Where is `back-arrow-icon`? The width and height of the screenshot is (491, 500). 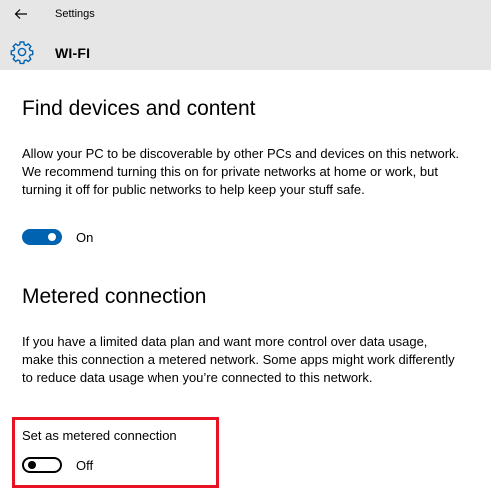
back-arrow-icon is located at coordinates (20, 14).